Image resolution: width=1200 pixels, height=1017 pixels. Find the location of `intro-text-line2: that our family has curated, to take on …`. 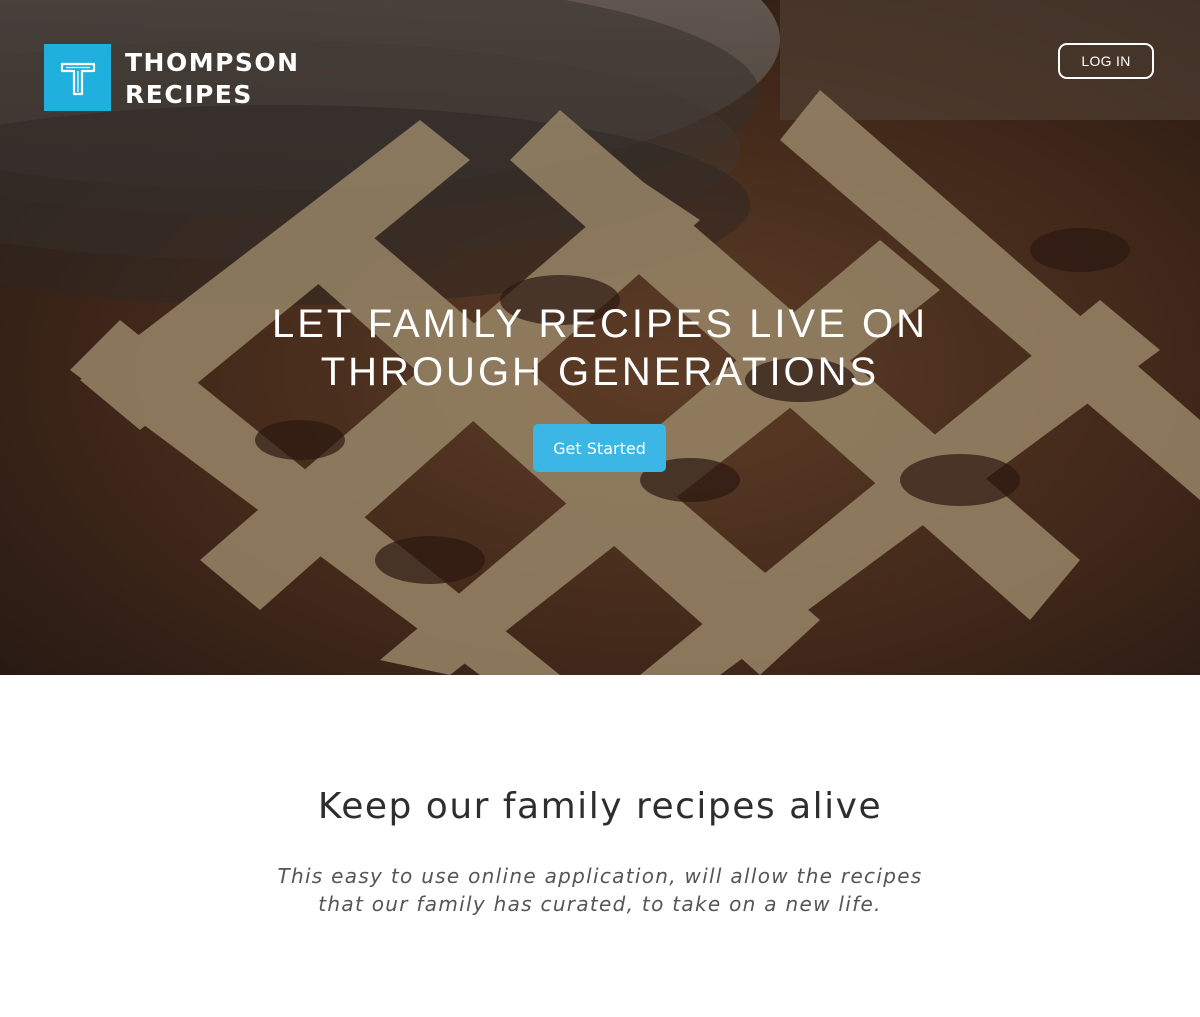

intro-text-line2: that our family has curated, to take on … is located at coordinates (600, 904).